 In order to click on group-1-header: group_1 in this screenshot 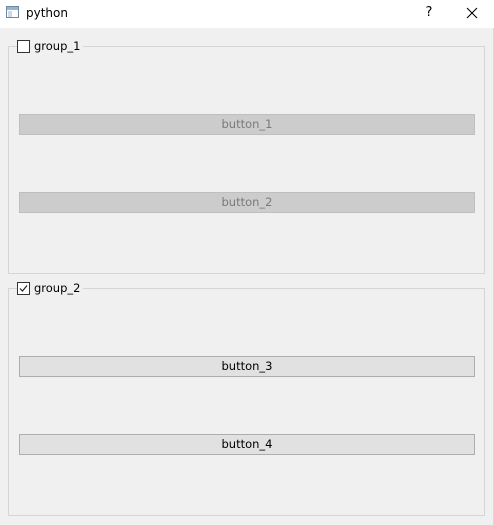, I will do `click(50, 46)`.